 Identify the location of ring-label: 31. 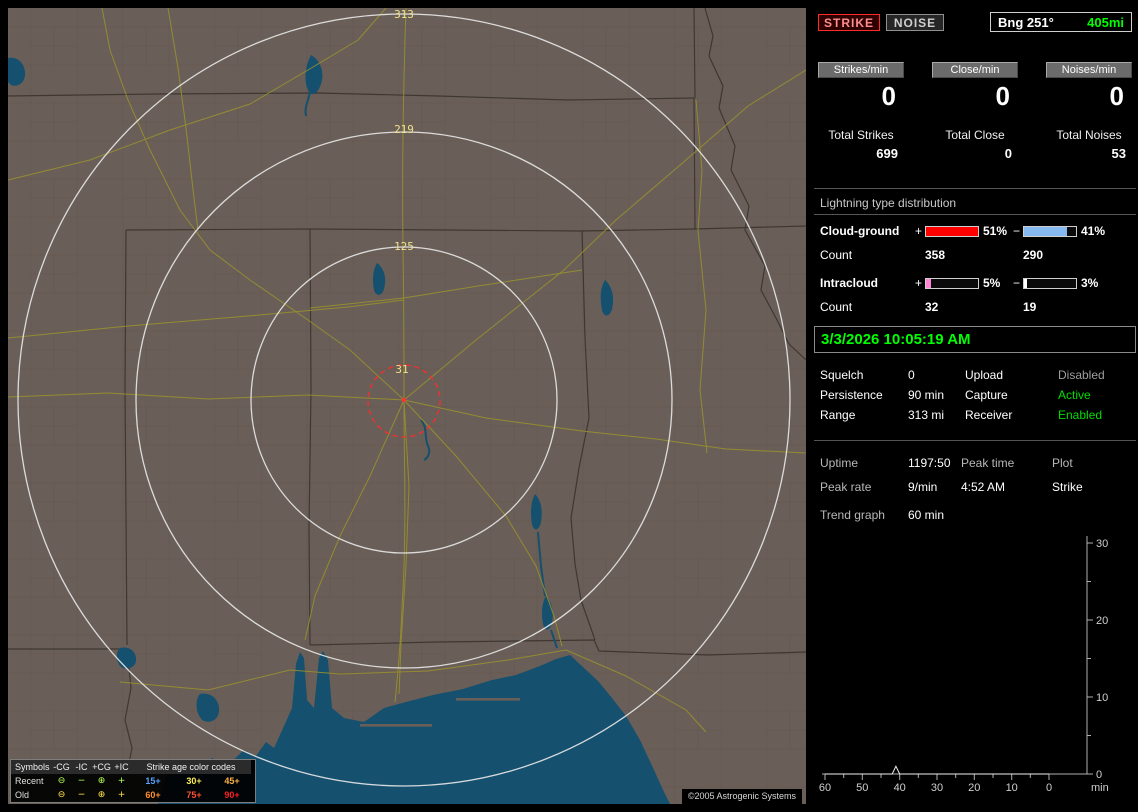
(401, 369).